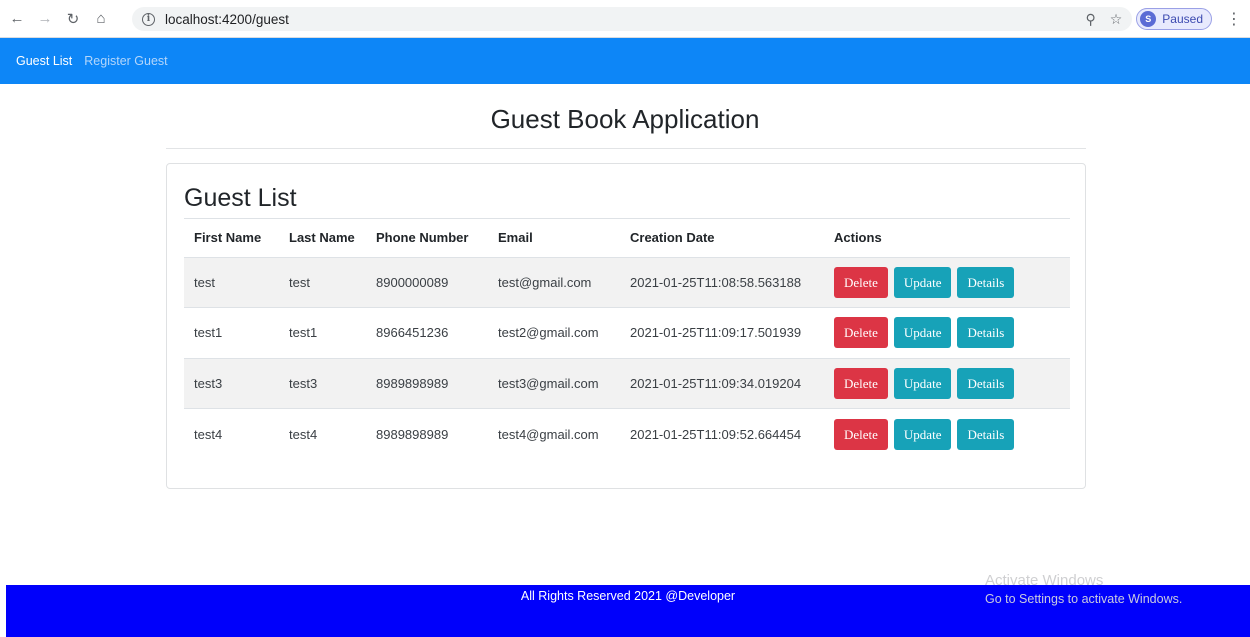  What do you see at coordinates (228, 238) in the screenshot?
I see `column-header-first-name: First Name` at bounding box center [228, 238].